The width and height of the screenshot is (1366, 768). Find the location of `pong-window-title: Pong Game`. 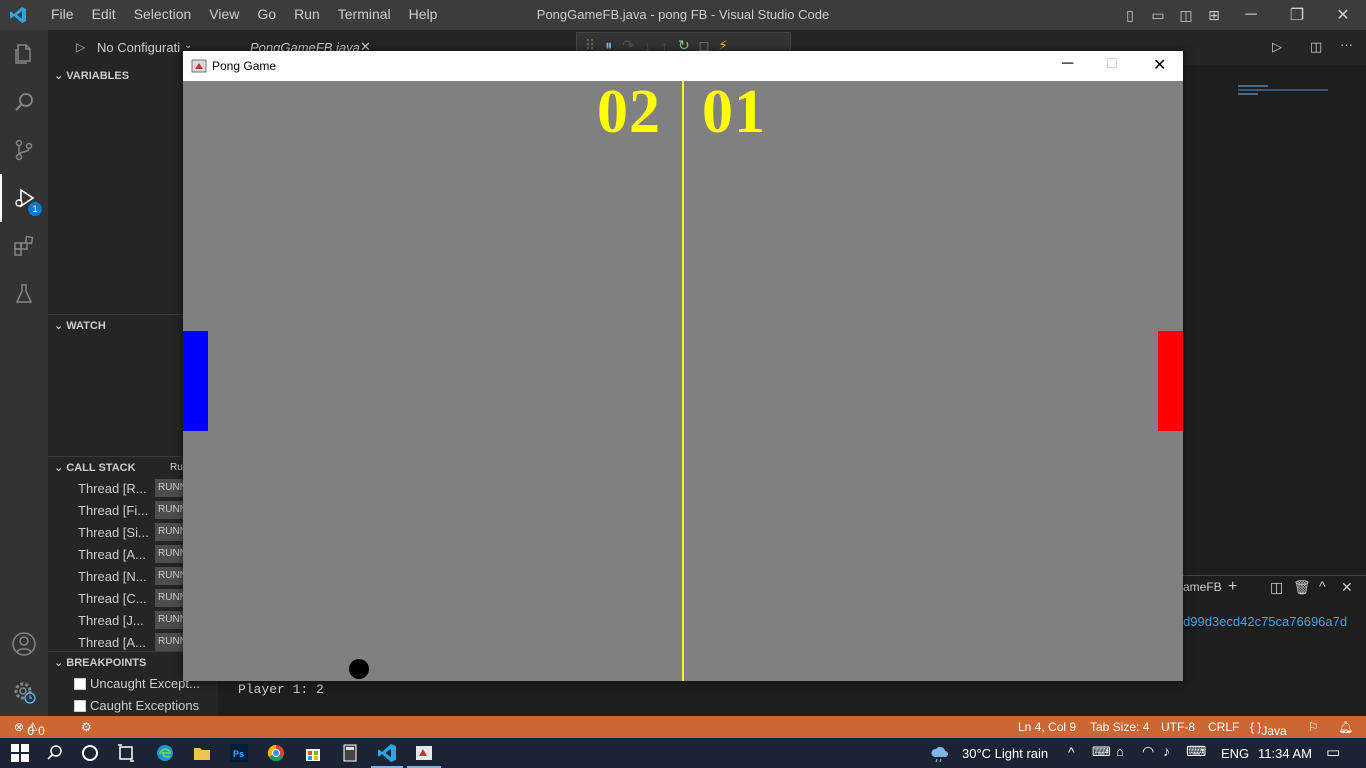

pong-window-title: Pong Game is located at coordinates (244, 66).